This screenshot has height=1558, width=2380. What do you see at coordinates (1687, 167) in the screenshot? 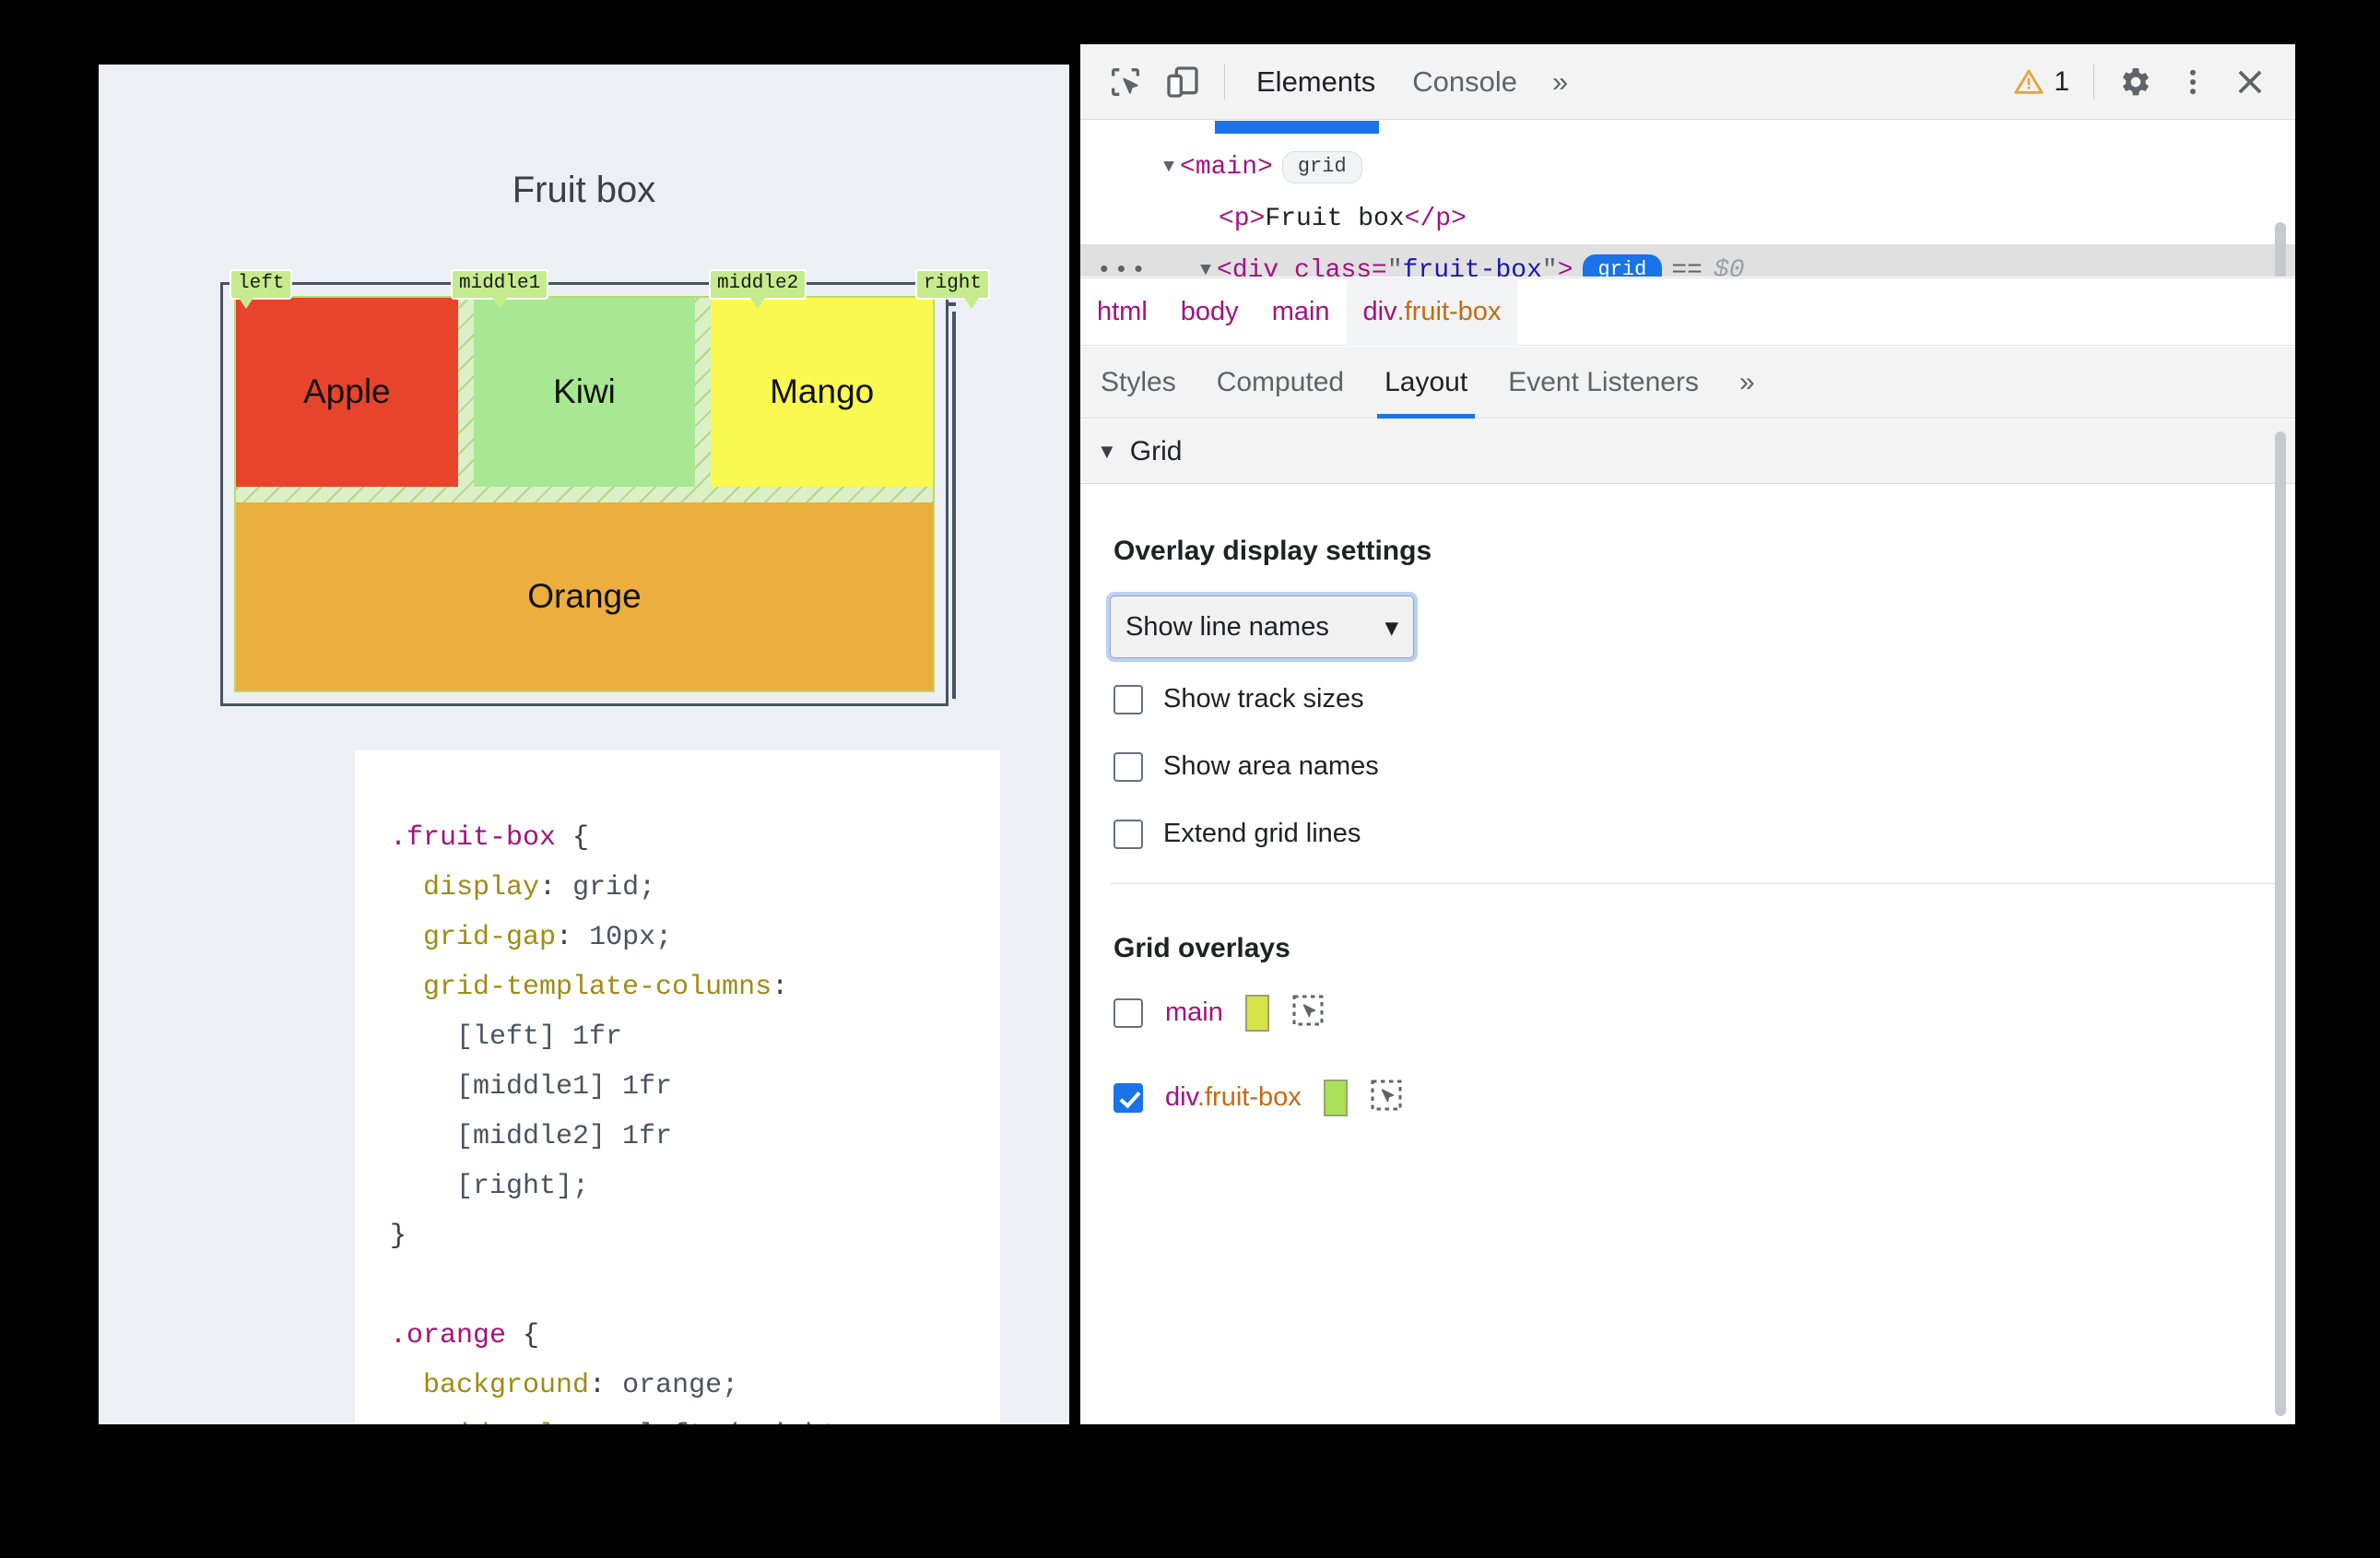
I see `dom-row-main: ▼ <main> grid` at bounding box center [1687, 167].